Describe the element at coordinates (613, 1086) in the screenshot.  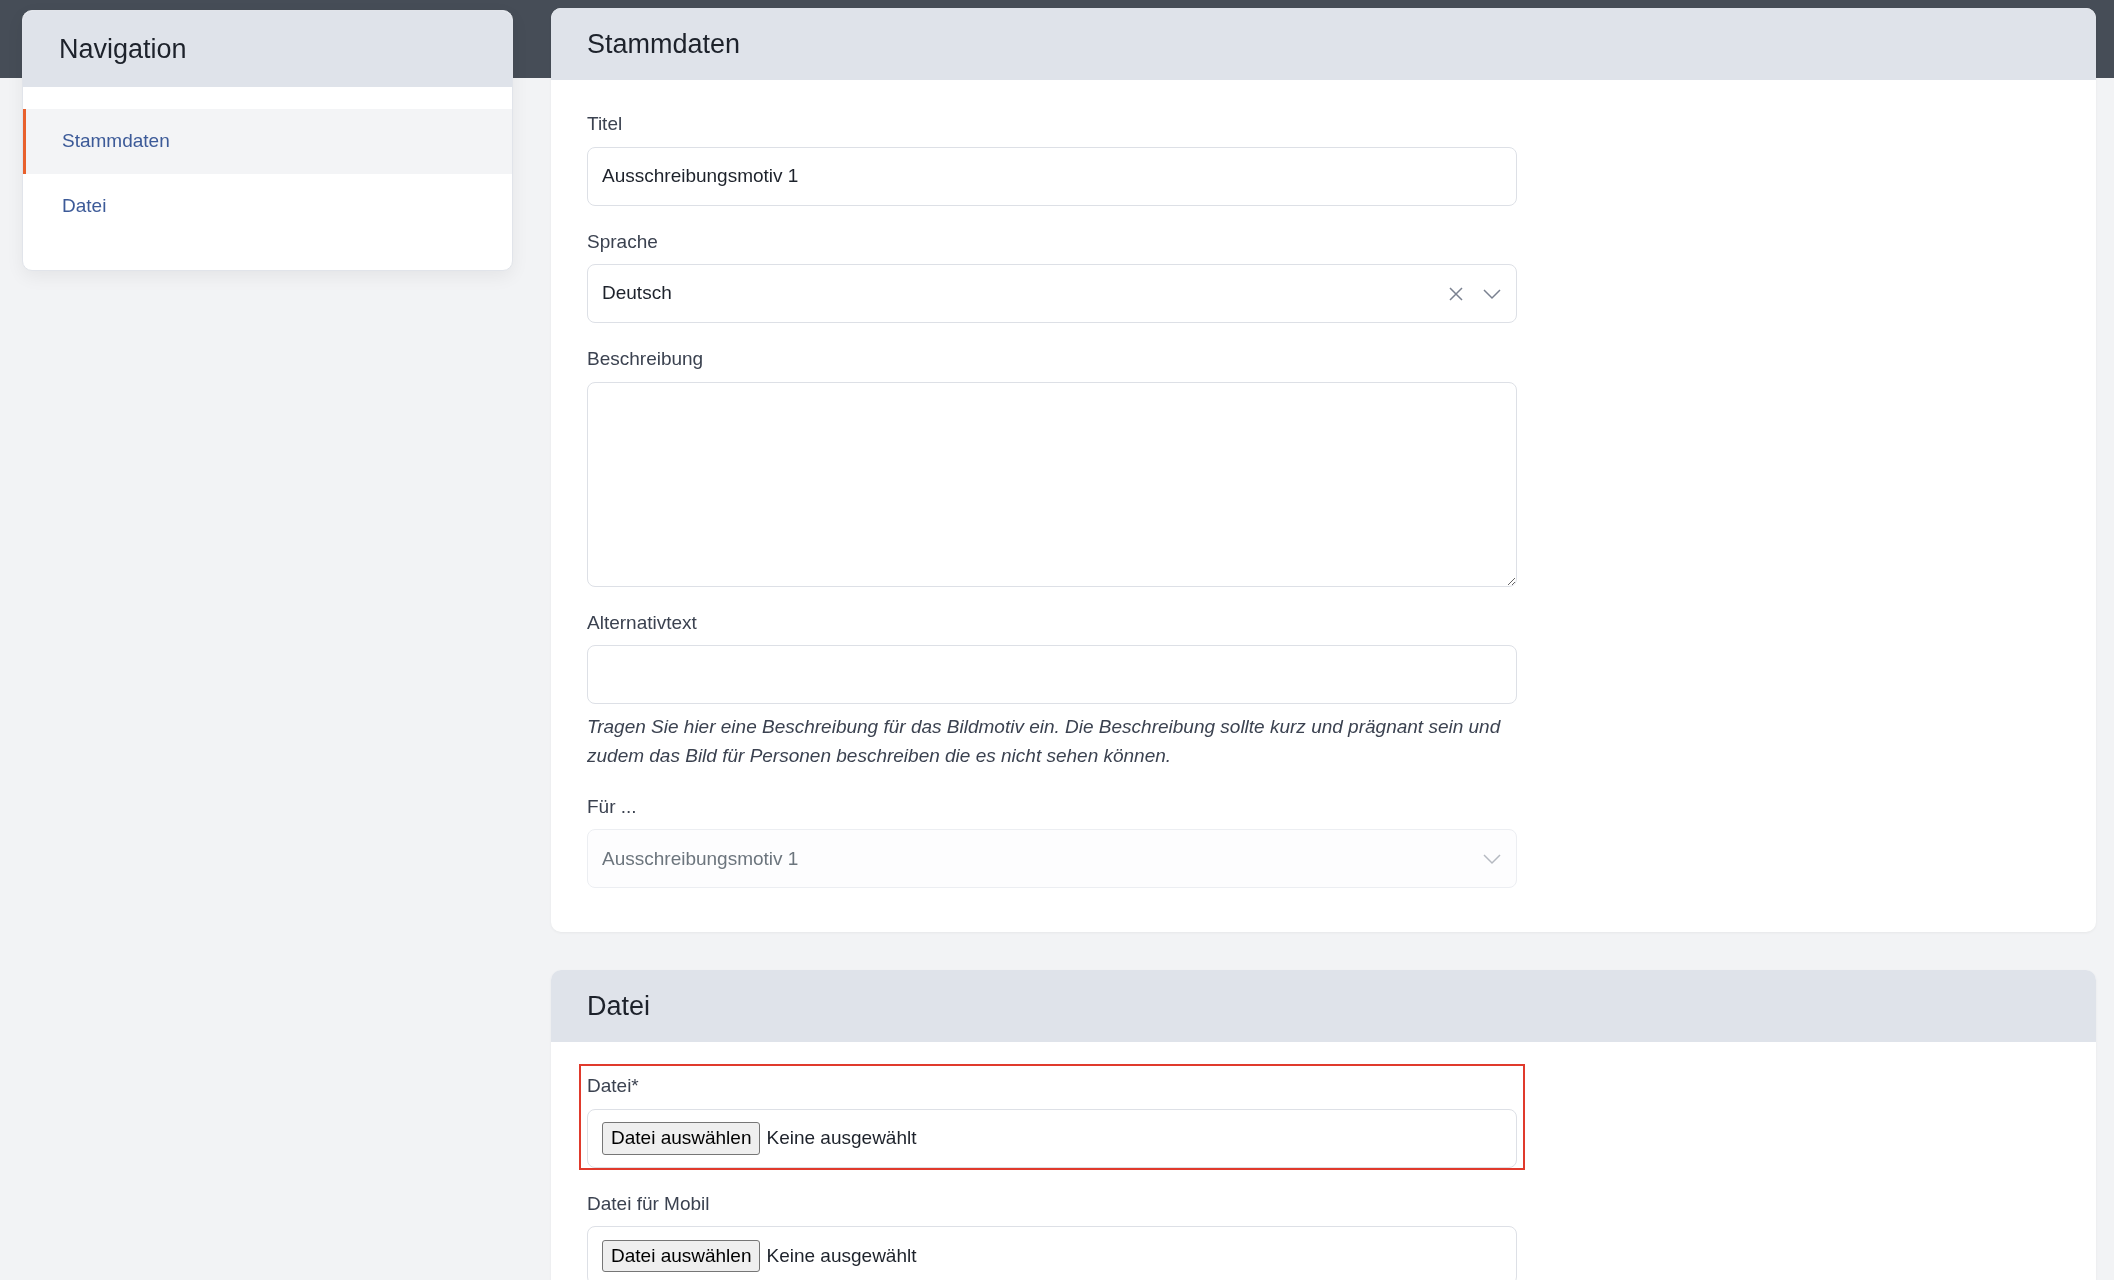
I see `field-label: Datei*` at that location.